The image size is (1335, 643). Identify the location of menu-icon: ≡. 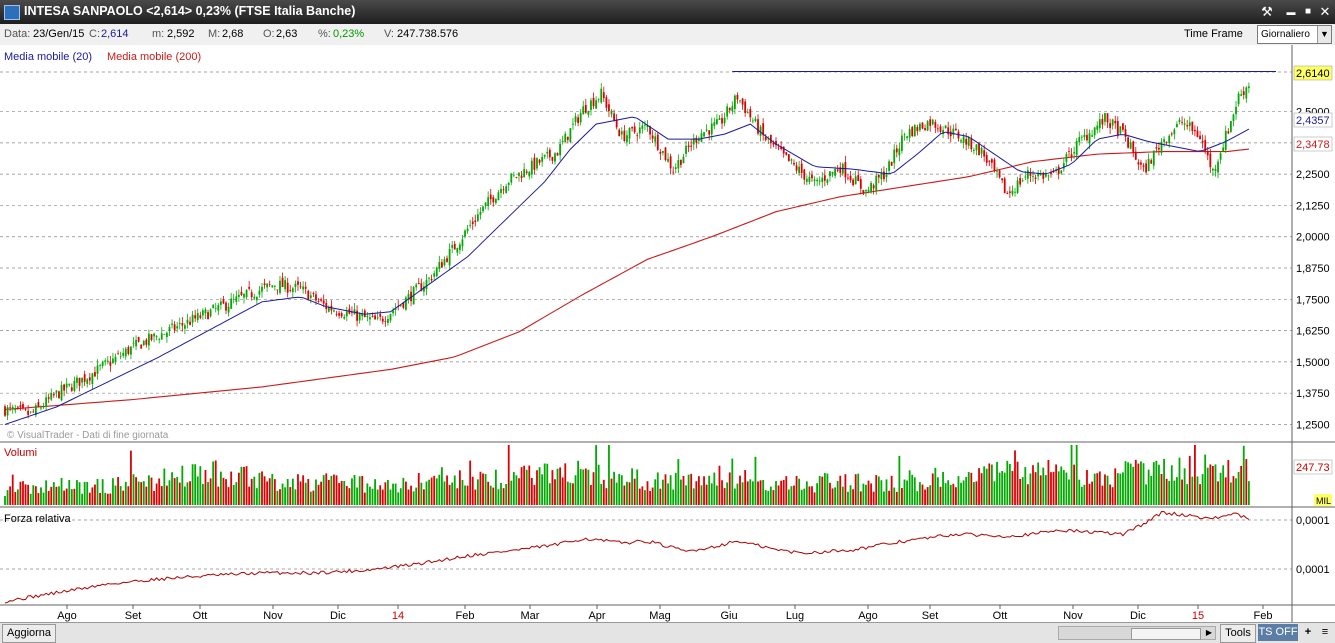
(1325, 632).